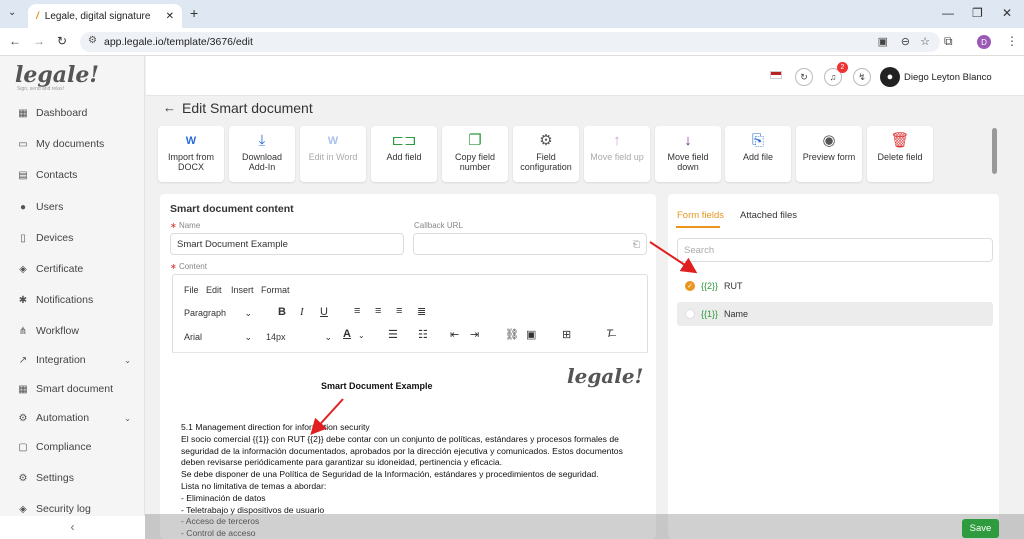  I want to click on zoom-icon: ⊖, so click(905, 41).